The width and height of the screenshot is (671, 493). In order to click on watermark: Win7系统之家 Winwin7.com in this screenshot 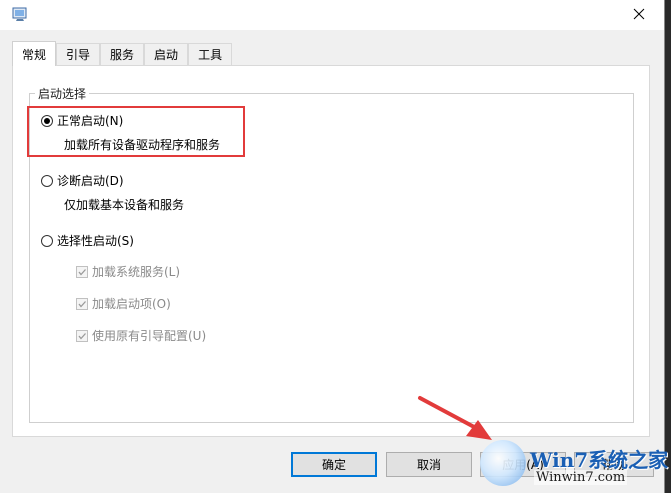, I will do `click(570, 464)`.